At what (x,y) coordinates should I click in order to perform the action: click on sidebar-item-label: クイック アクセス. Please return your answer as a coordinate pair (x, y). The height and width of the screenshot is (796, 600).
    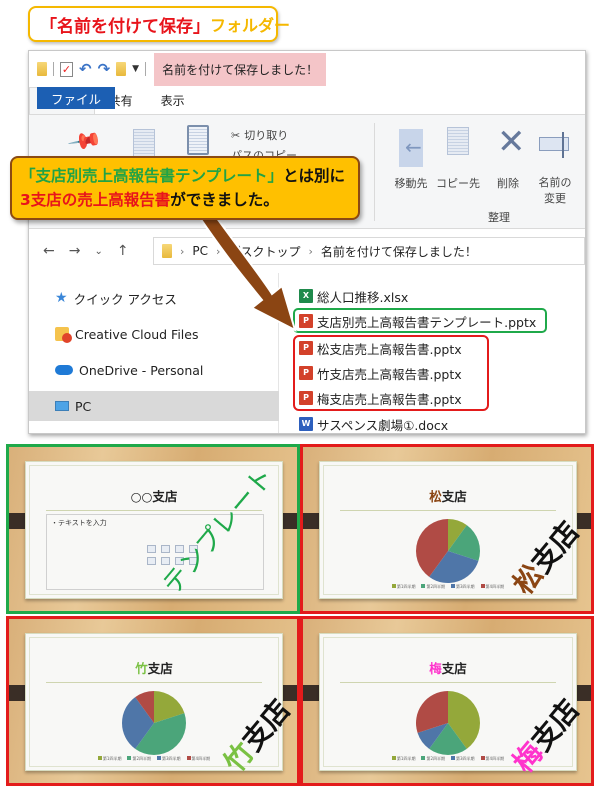
    Looking at the image, I should click on (125, 299).